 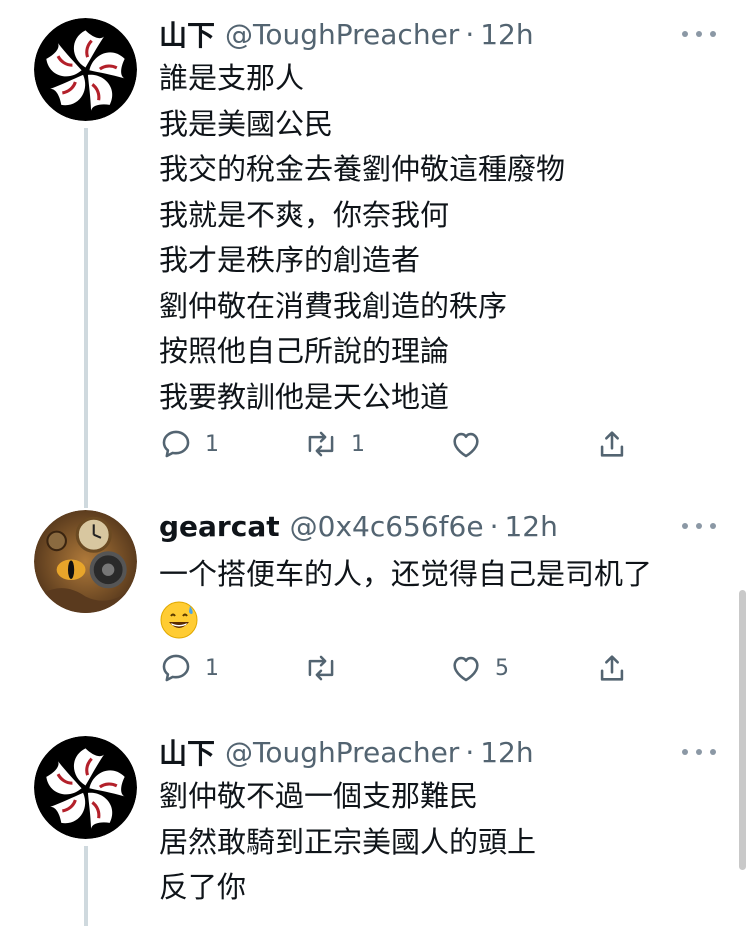 What do you see at coordinates (333, 305) in the screenshot?
I see `tweet-line: 劉仲敬在消費我創造的秩序` at bounding box center [333, 305].